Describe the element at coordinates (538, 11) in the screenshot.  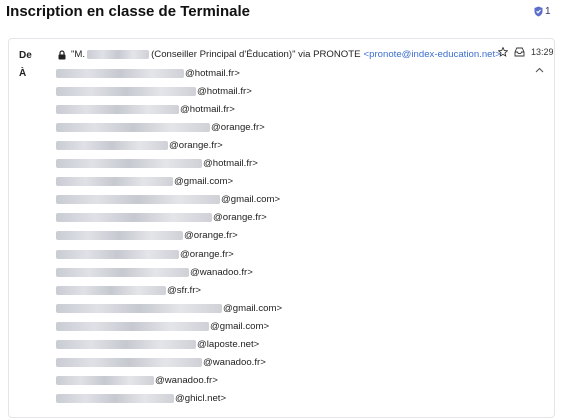
I see `shield-icon` at that location.